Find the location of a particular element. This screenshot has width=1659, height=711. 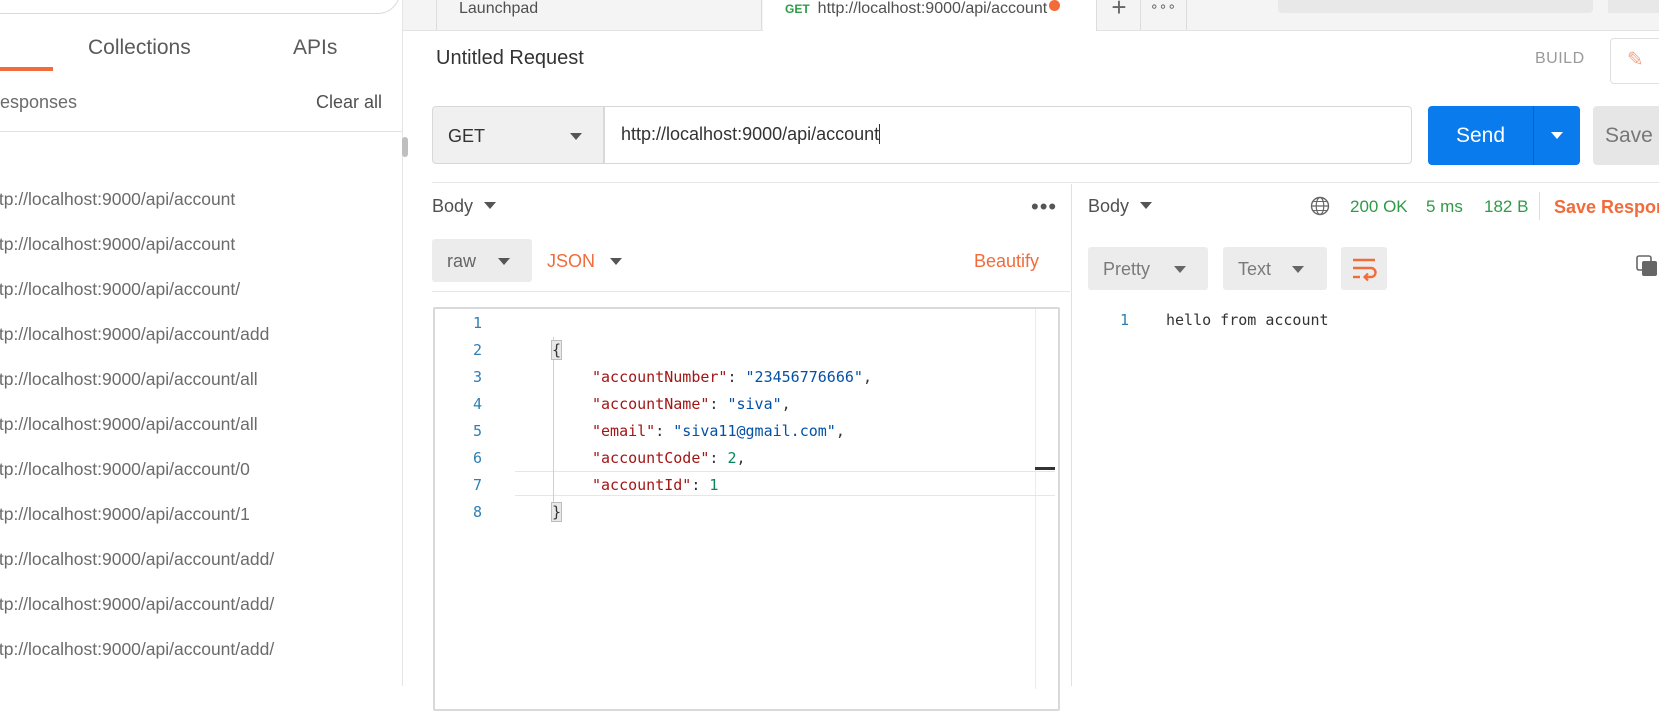

unsaved-dot-icon is located at coordinates (1055, 5).